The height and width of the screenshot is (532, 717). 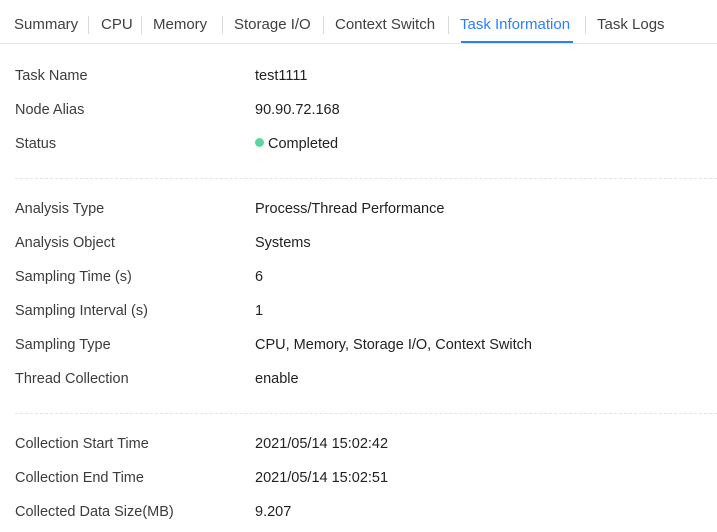 I want to click on info-row-status: Status Completed, so click(x=358, y=144).